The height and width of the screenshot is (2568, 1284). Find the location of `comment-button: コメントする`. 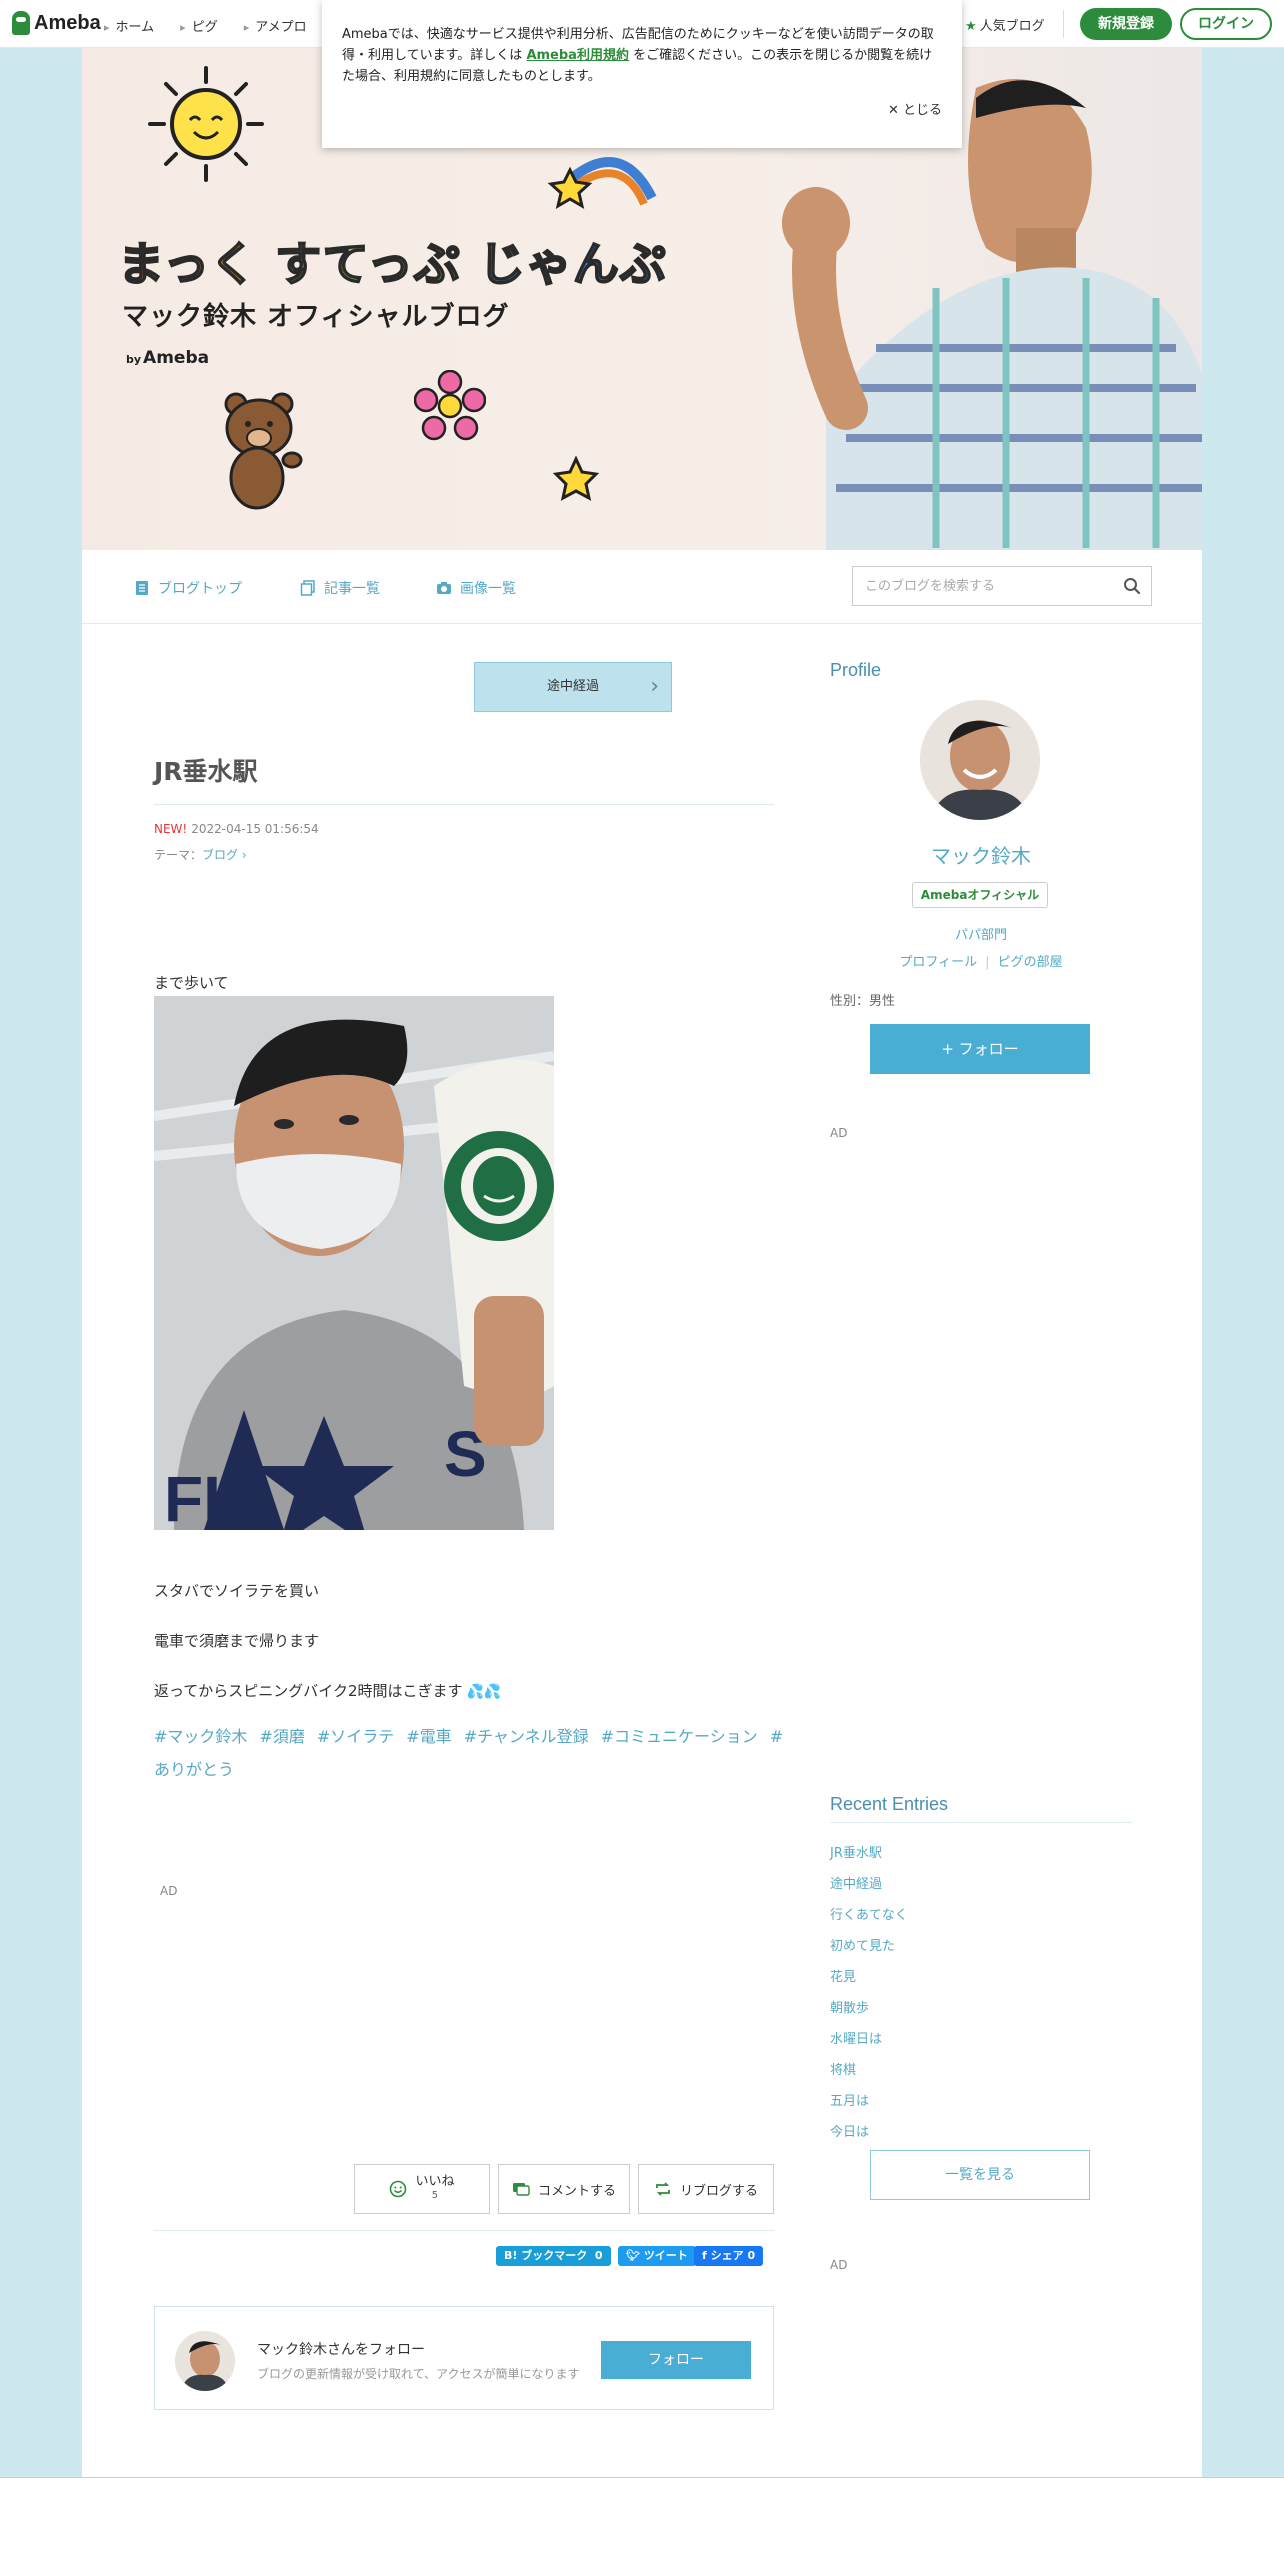

comment-button: コメントする is located at coordinates (564, 2189).